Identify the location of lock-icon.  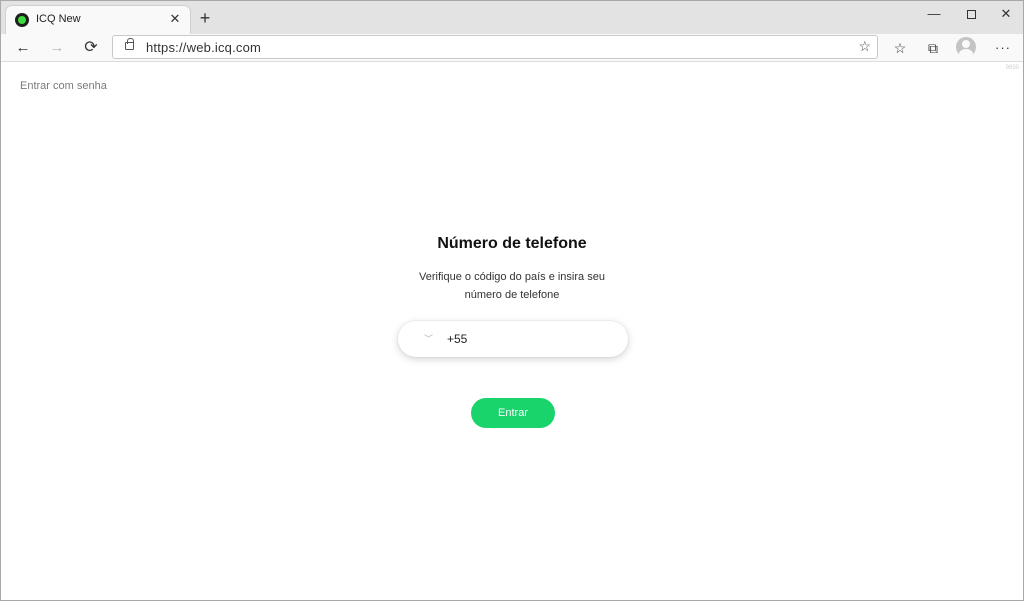
(129, 44).